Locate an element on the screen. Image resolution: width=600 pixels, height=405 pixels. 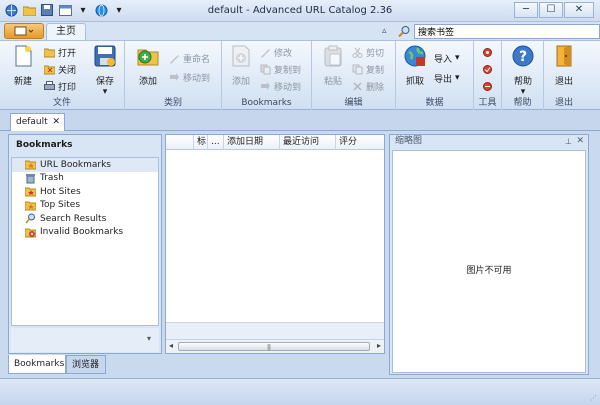
scroll-thumb: ||| is located at coordinates (274, 346).